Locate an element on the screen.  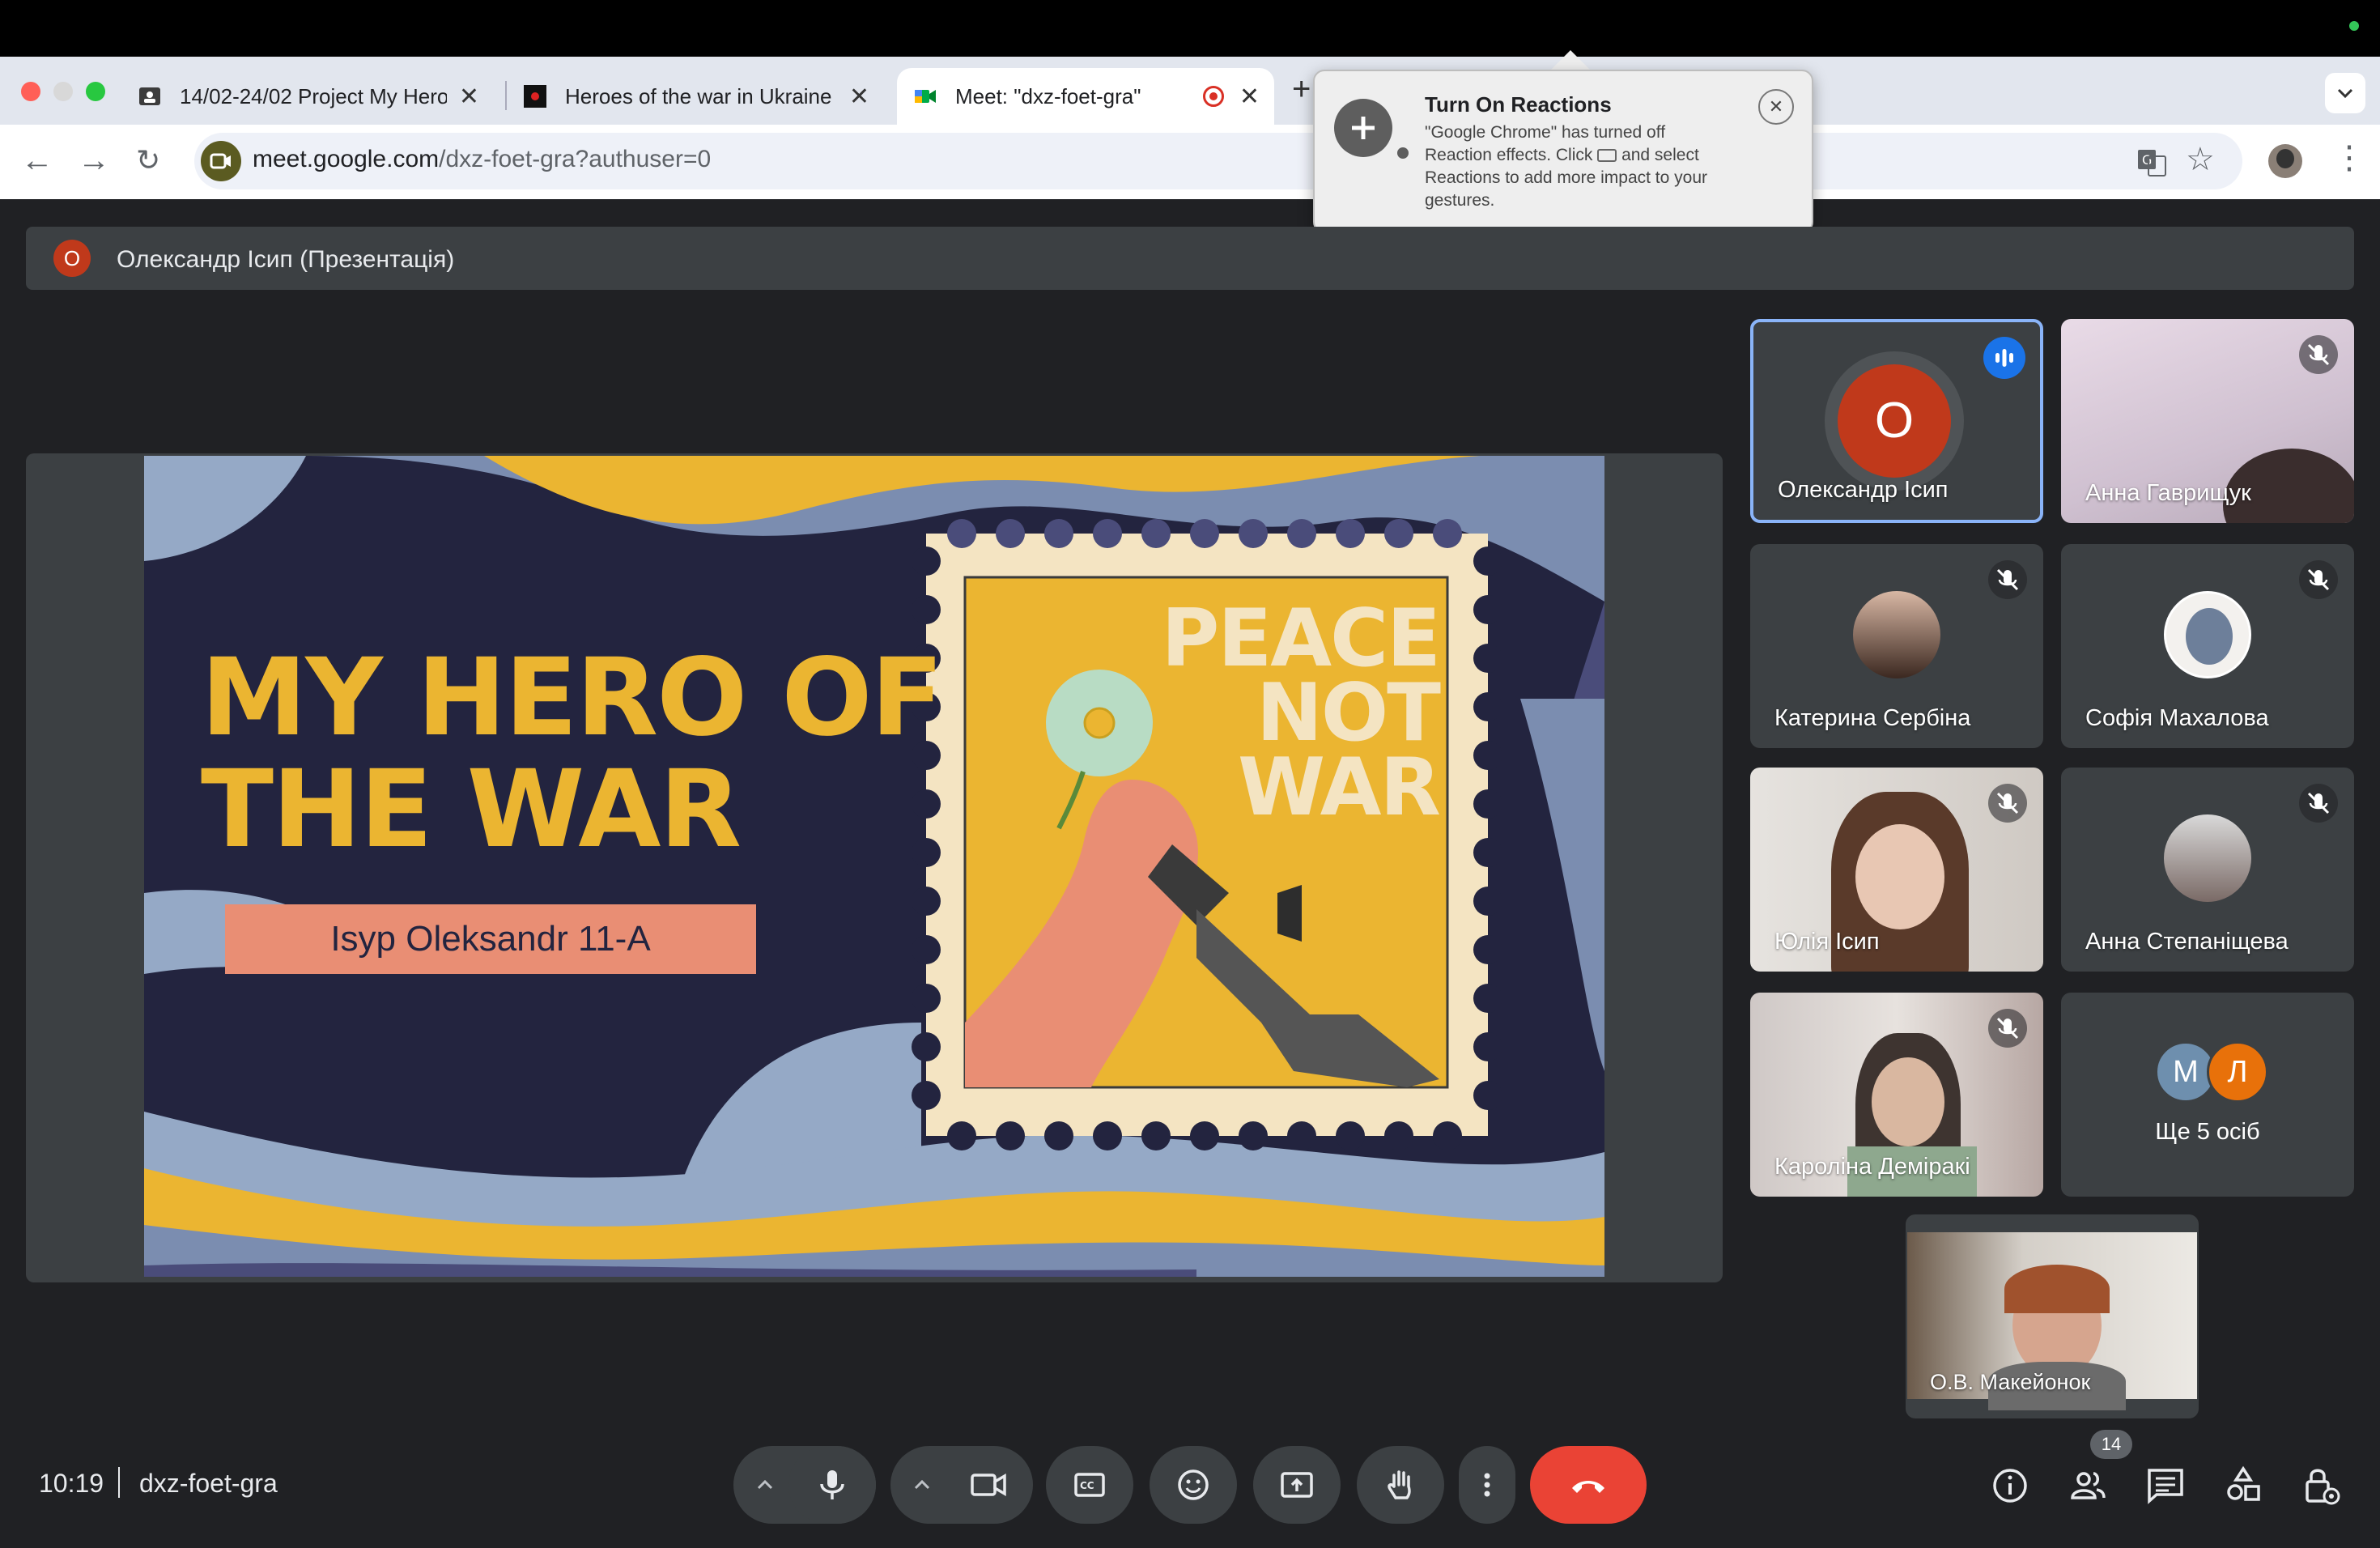
activities-icon is located at coordinates (2243, 1485).